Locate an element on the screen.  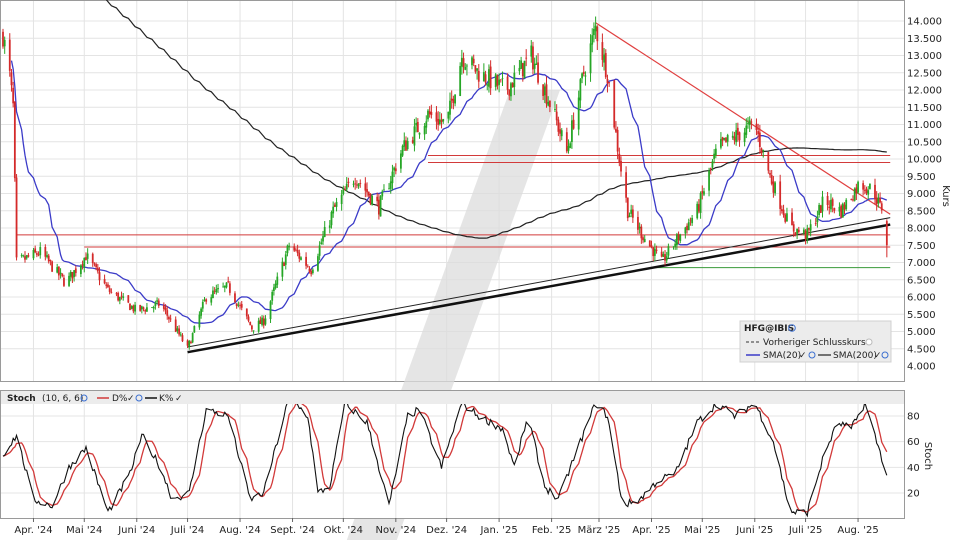
stoch-y-tick-label: 40 is located at coordinates (913, 468).